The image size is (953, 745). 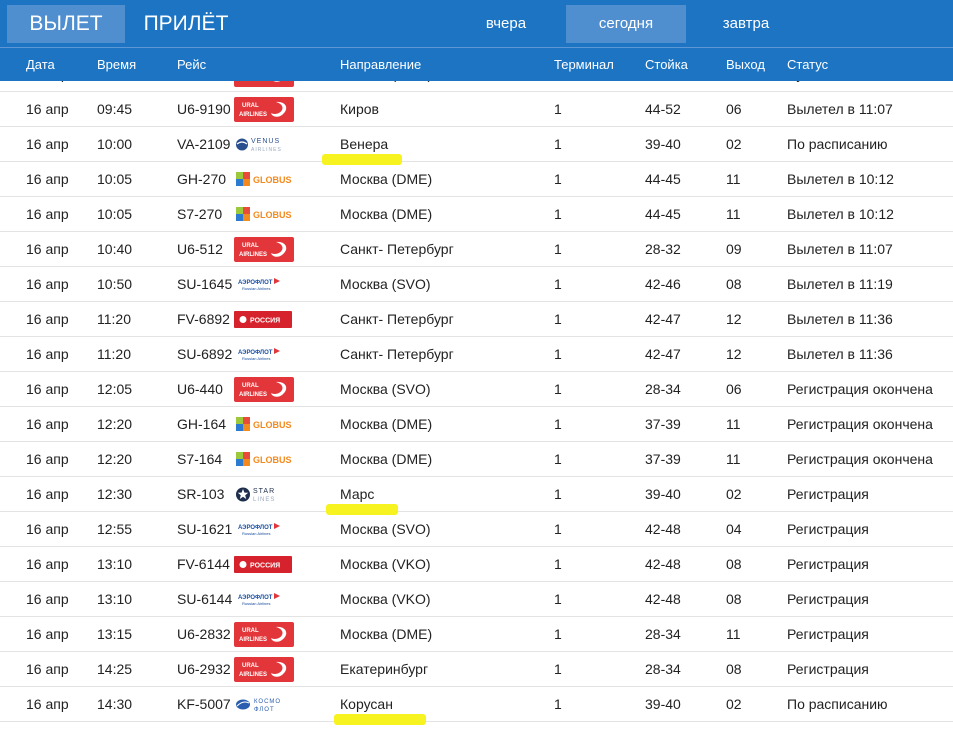 What do you see at coordinates (506, 24) in the screenshot?
I see `day-yesterday-button: вчера` at bounding box center [506, 24].